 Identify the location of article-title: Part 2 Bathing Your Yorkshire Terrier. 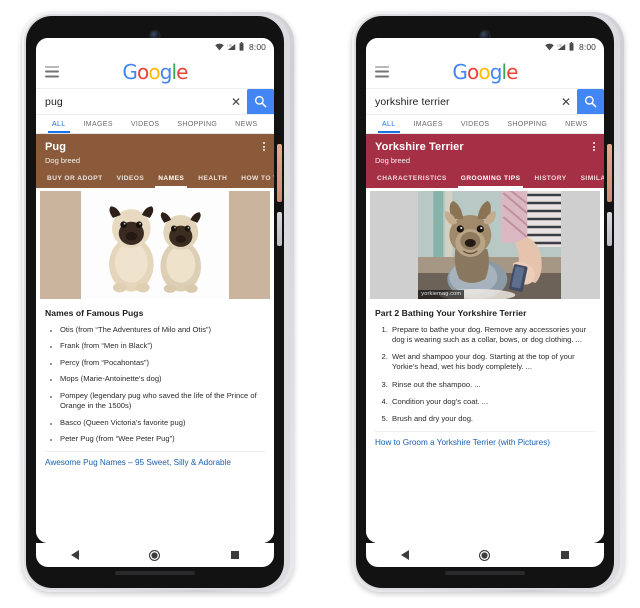
(451, 312).